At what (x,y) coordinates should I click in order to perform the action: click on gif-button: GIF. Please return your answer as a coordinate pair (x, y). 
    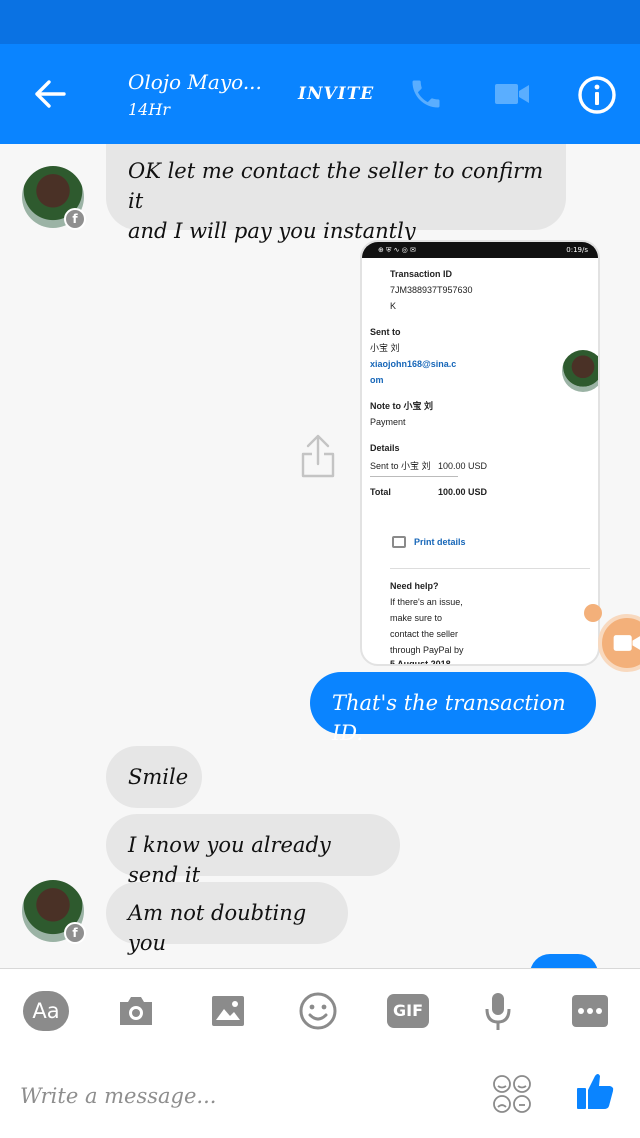
    Looking at the image, I should click on (408, 1011).